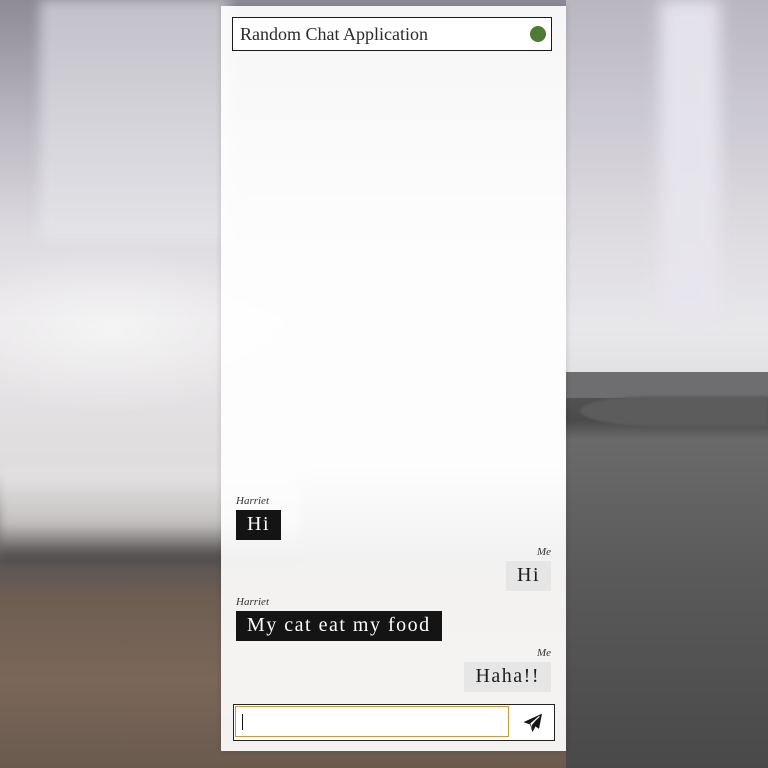 Image resolution: width=768 pixels, height=768 pixels. I want to click on message-item: Me Hi, so click(528, 568).